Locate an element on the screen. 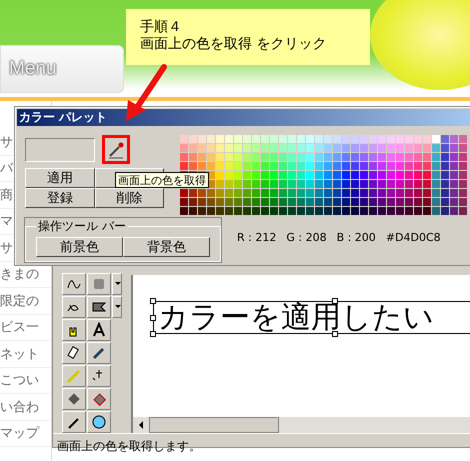  step-label: 手順４ is located at coordinates (161, 27).